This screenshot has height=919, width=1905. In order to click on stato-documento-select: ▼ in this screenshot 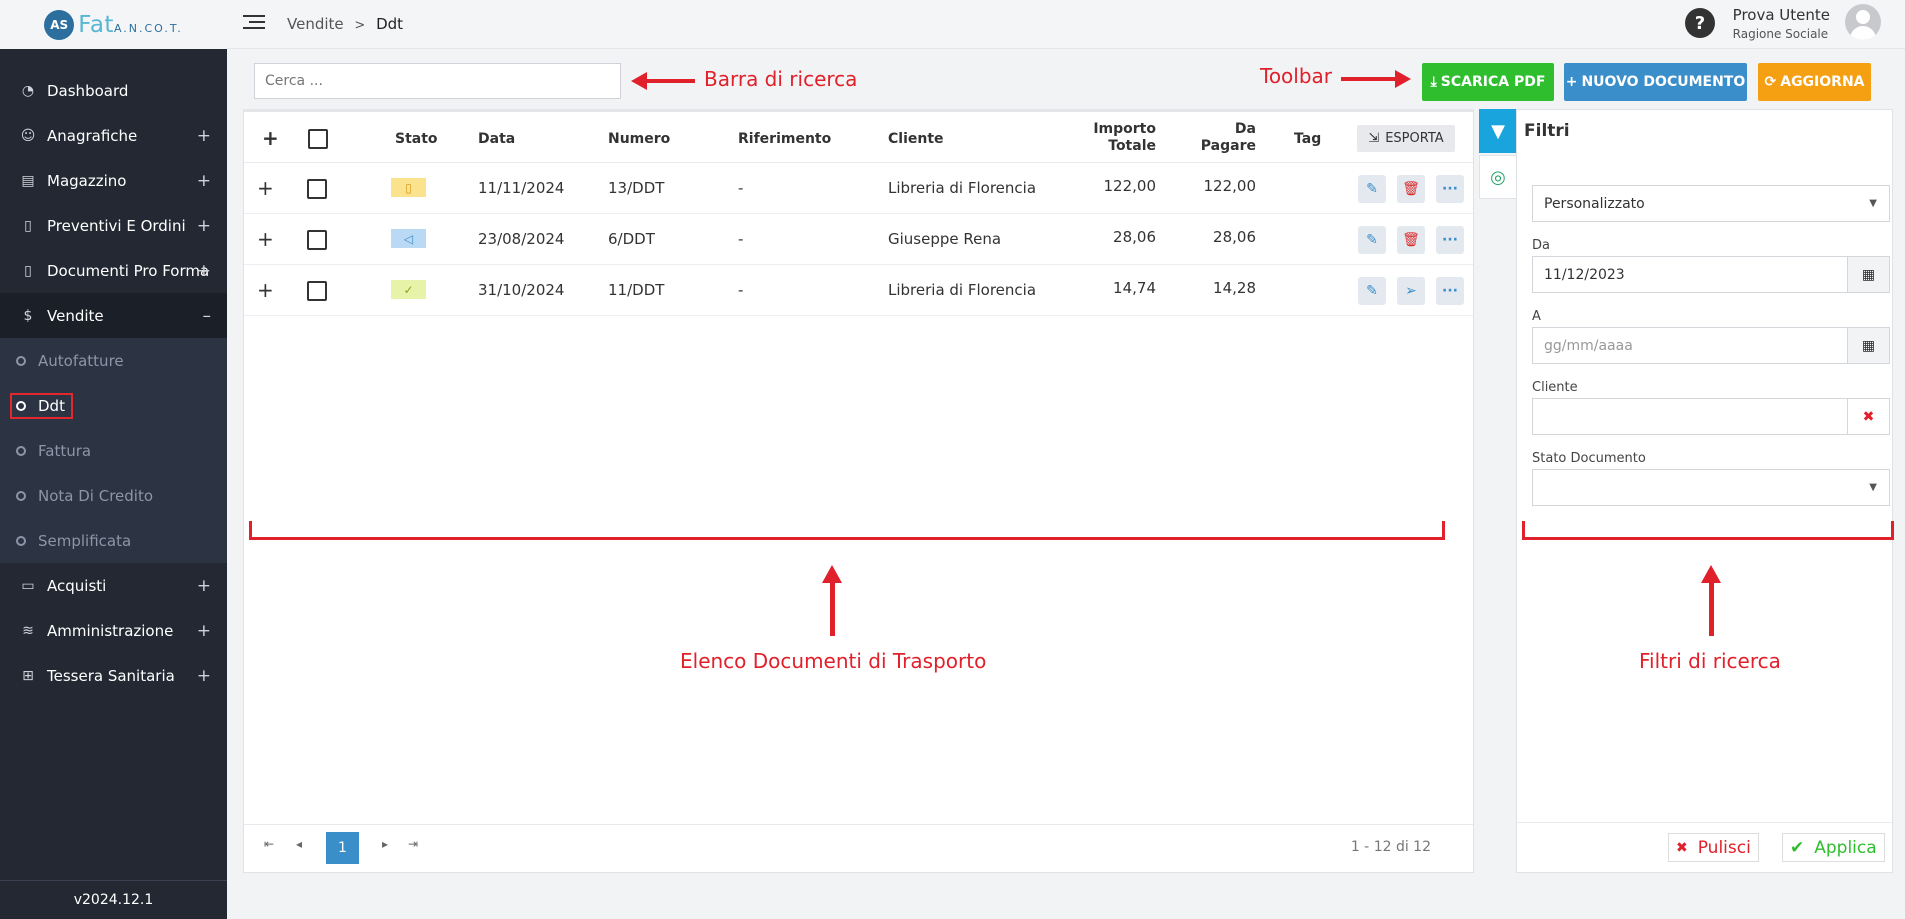, I will do `click(1711, 487)`.